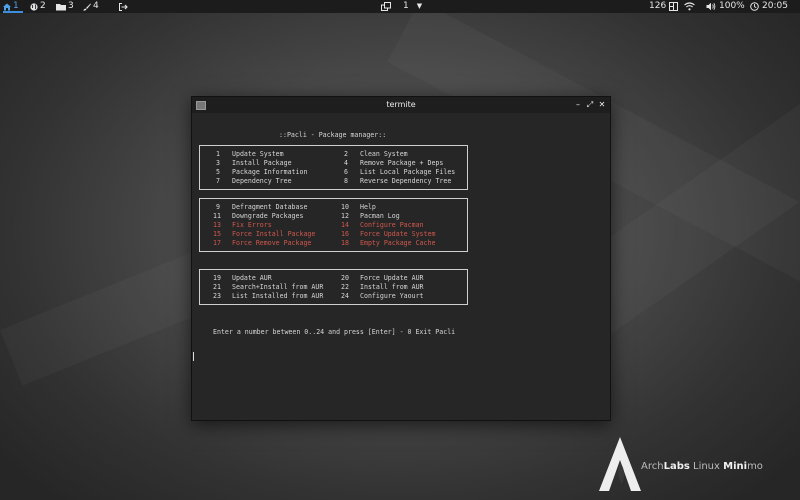  What do you see at coordinates (419, 6) in the screenshot?
I see `caret-down-icon: ▼` at bounding box center [419, 6].